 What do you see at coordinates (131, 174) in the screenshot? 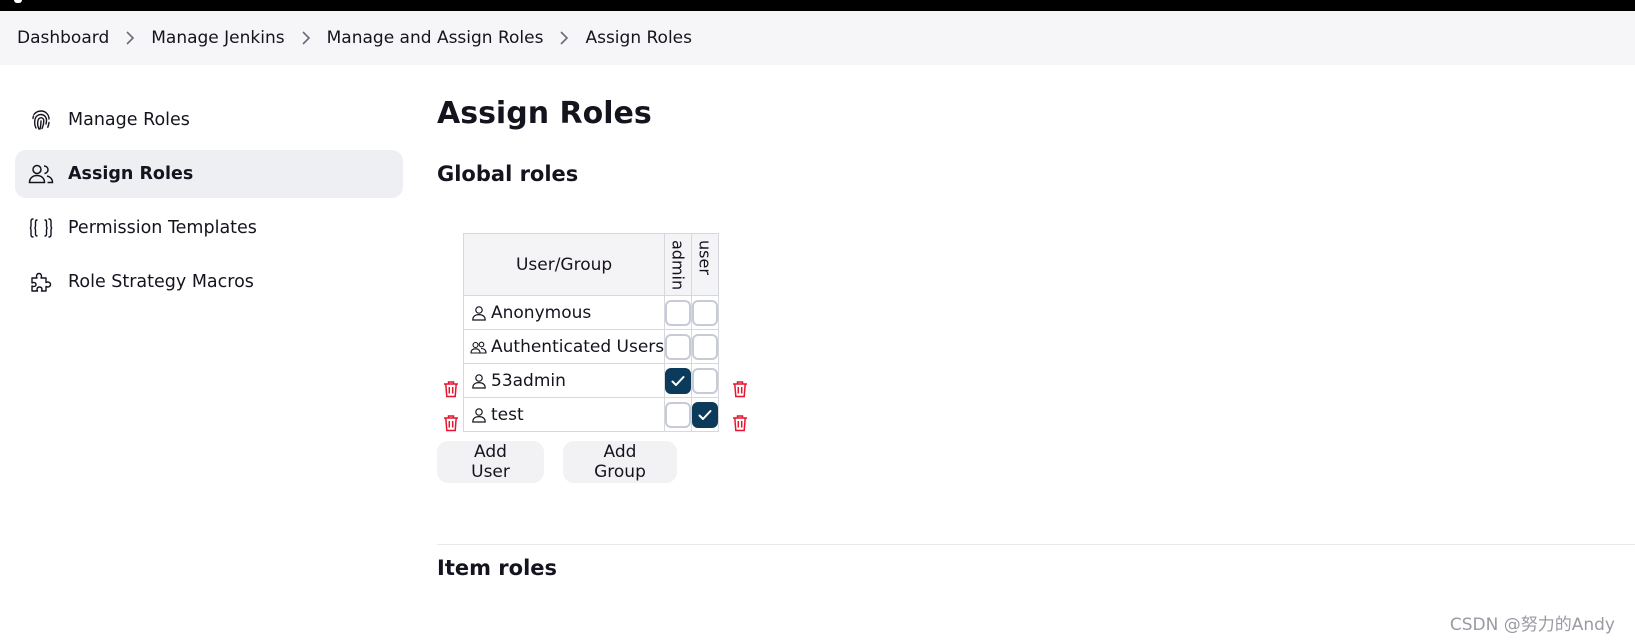
I see `sidebar-item-label: Assign Roles` at bounding box center [131, 174].